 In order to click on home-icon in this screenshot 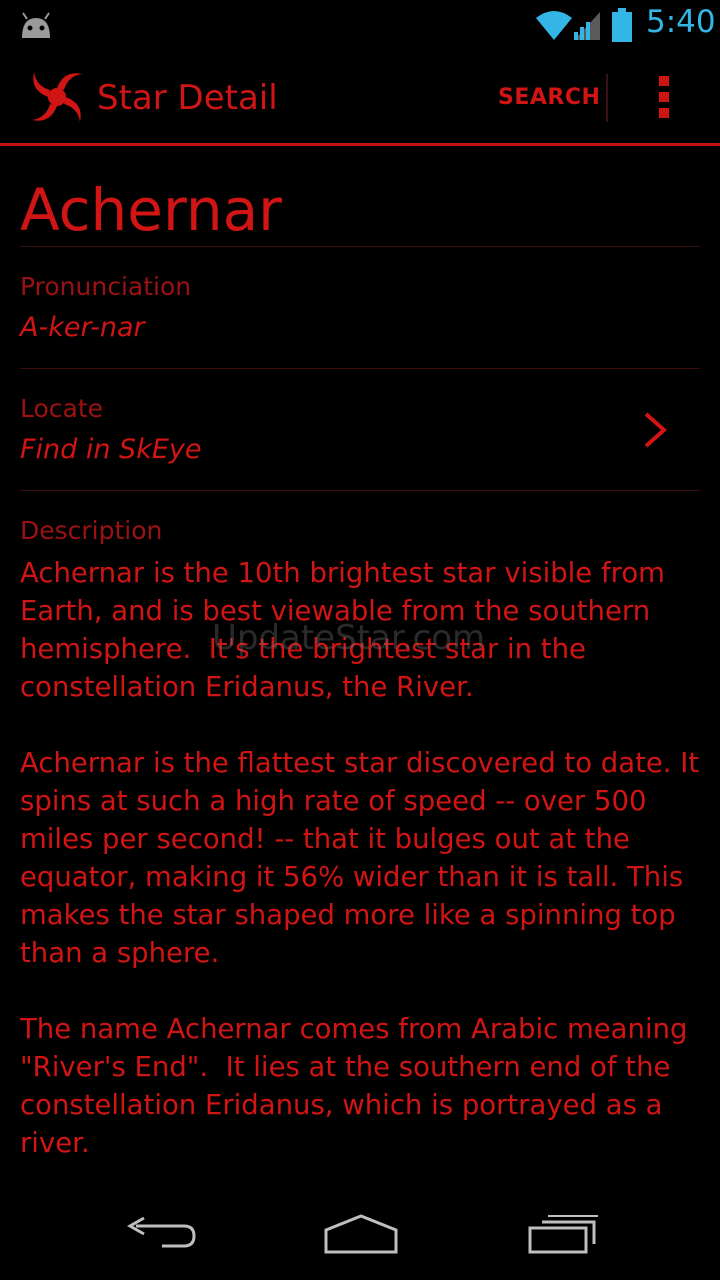, I will do `click(361, 1234)`.